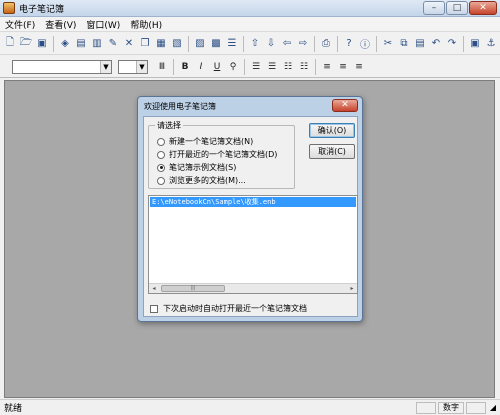 Image resolution: width=500 pixels, height=415 pixels. Describe the element at coordinates (26, 44) in the screenshot. I see `open-folder-icon: 🗁` at that location.